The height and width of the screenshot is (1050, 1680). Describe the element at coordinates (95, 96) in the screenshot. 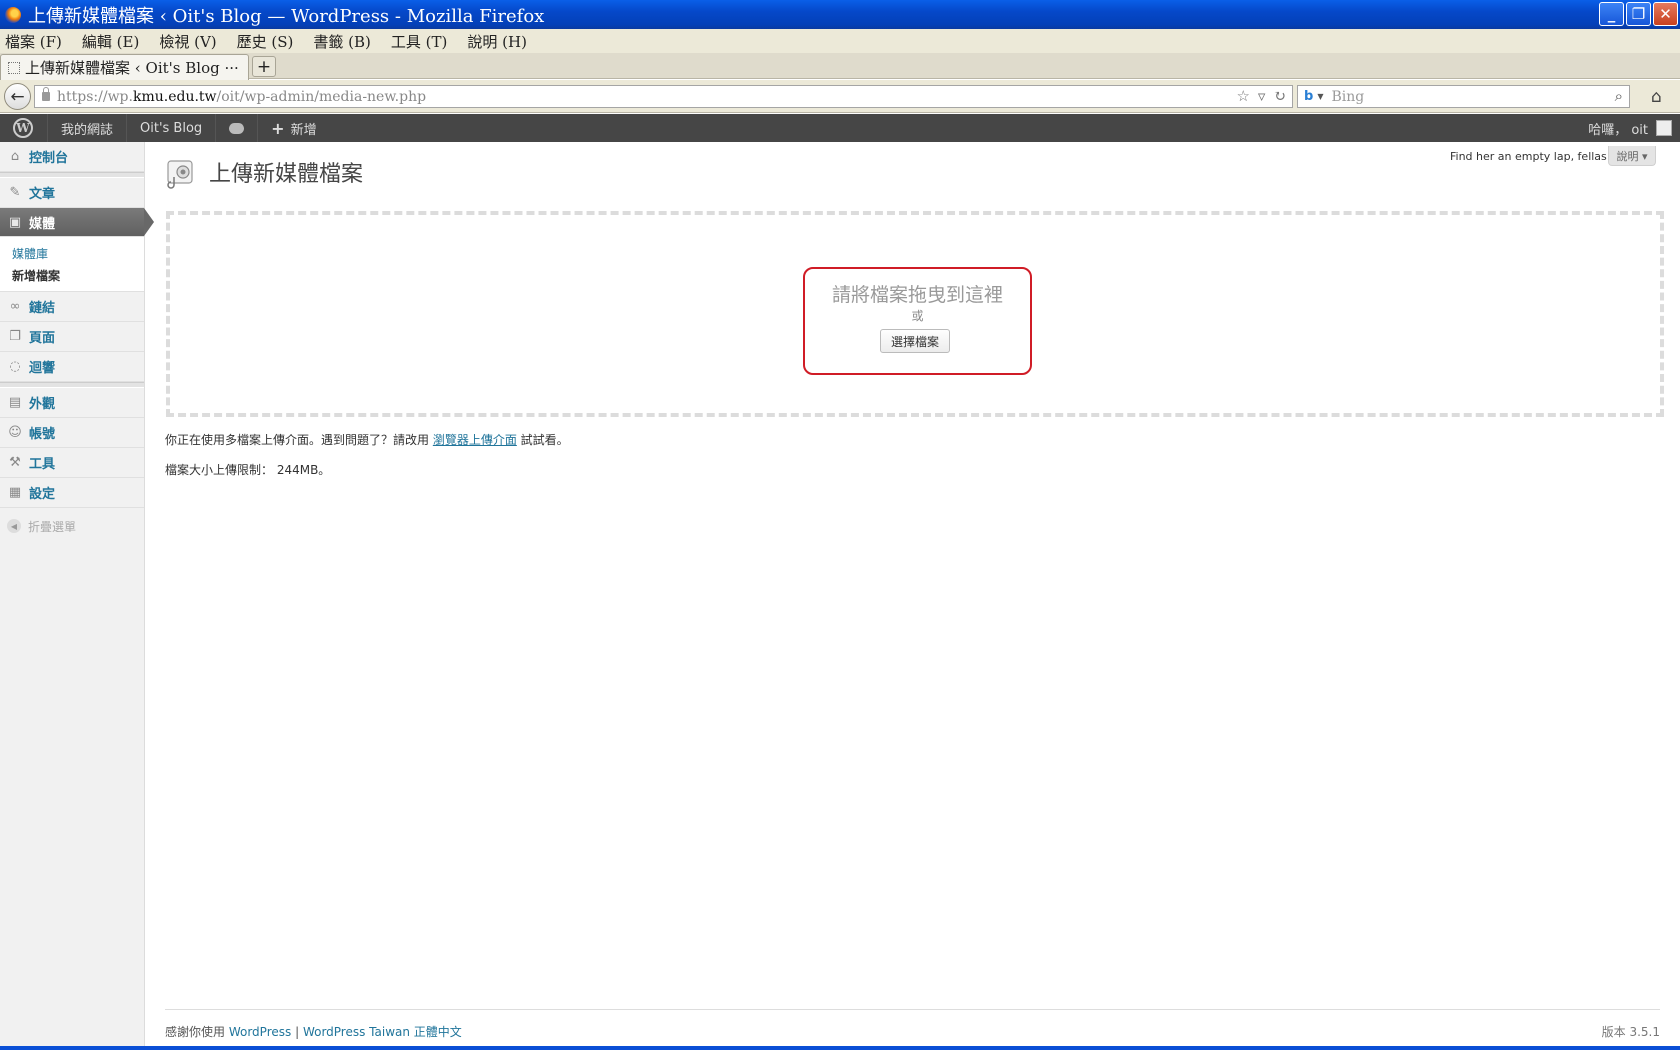

I see `url-prefix: https://wp.` at that location.